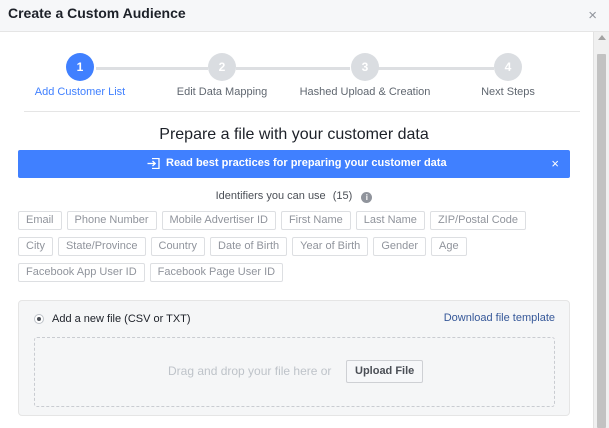 The image size is (609, 428). What do you see at coordinates (365, 67) in the screenshot?
I see `step-number-badge: 3` at bounding box center [365, 67].